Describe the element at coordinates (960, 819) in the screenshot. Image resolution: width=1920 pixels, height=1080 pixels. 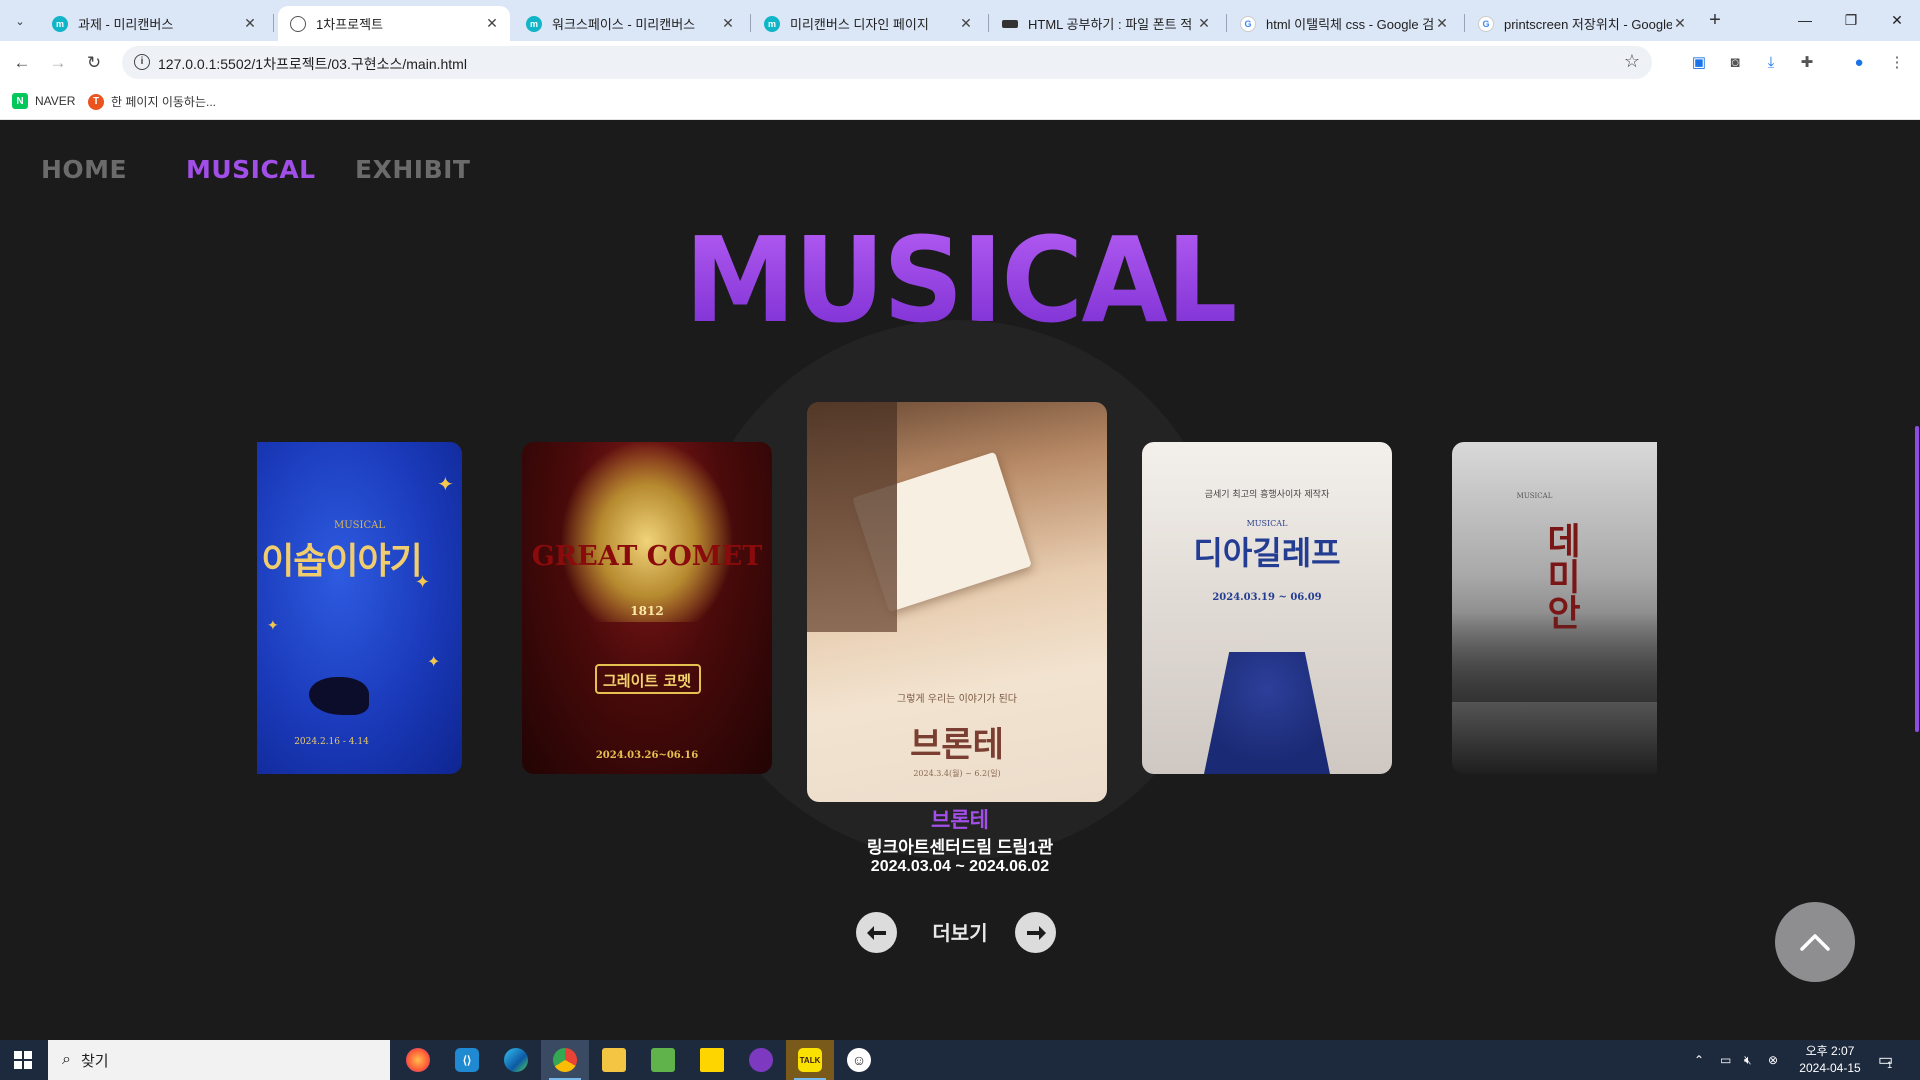
I see `featured-title: 브론테` at that location.